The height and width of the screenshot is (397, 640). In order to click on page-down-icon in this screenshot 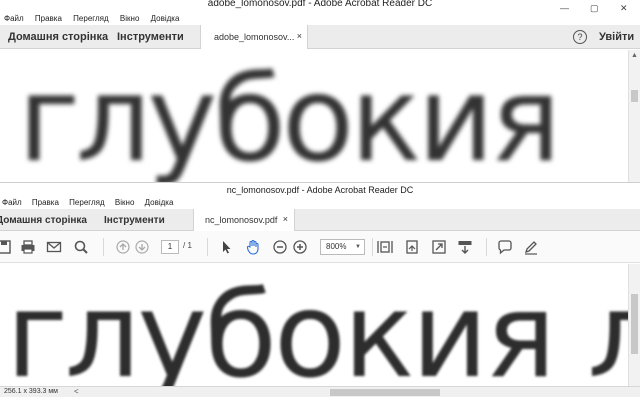, I will do `click(142, 247)`.